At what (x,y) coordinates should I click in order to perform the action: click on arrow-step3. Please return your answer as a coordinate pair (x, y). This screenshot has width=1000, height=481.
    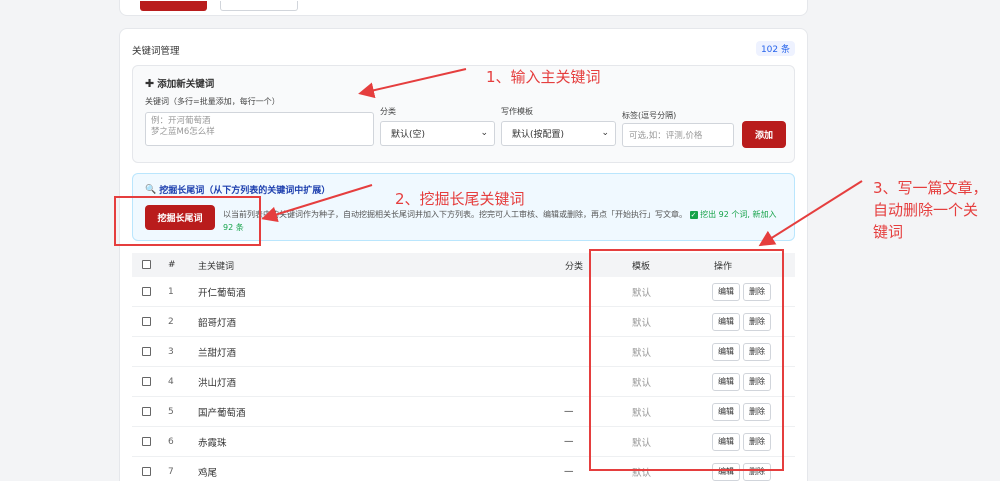
    Looking at the image, I should click on (810, 213).